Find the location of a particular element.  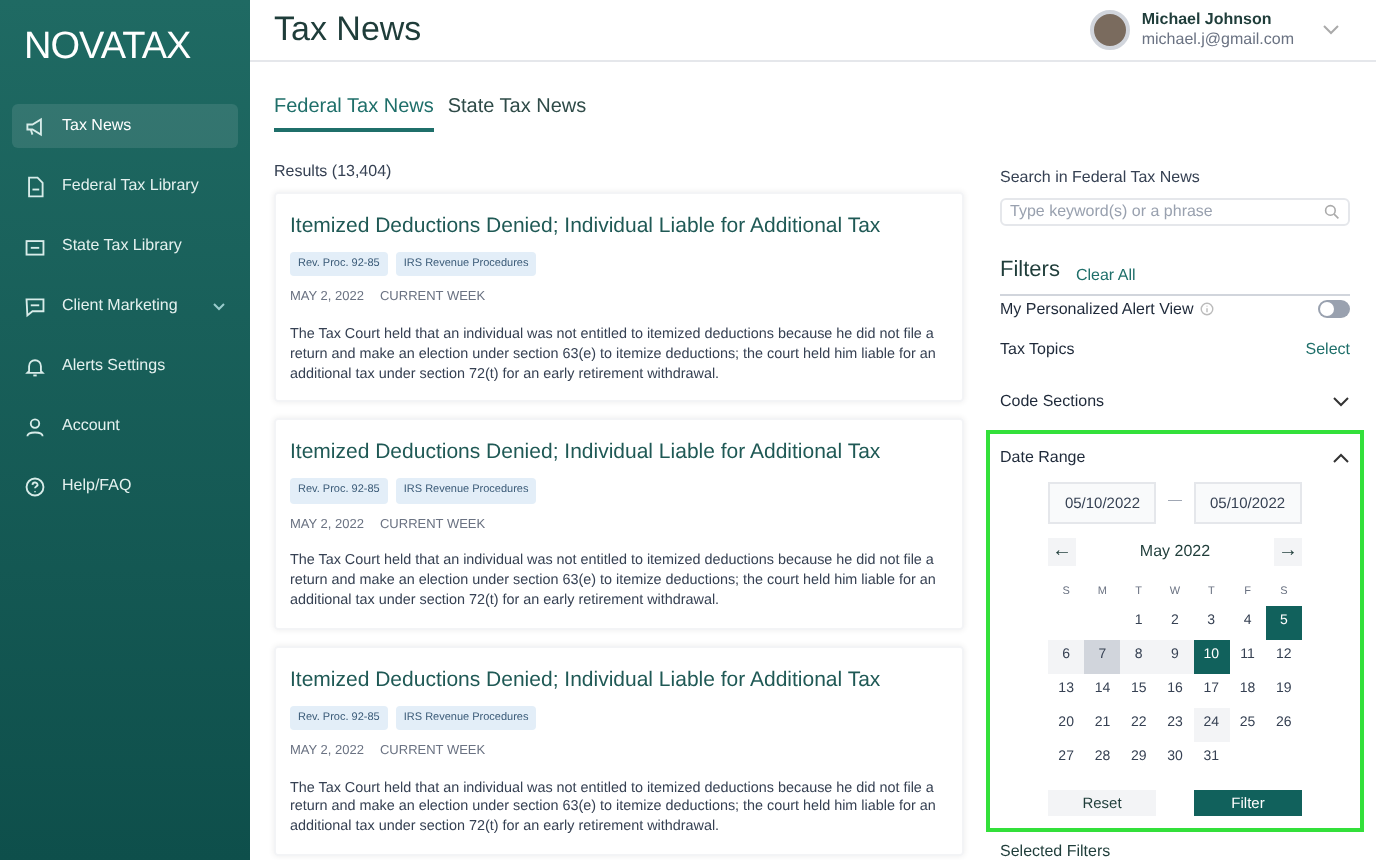

chat-icon is located at coordinates (35, 306).